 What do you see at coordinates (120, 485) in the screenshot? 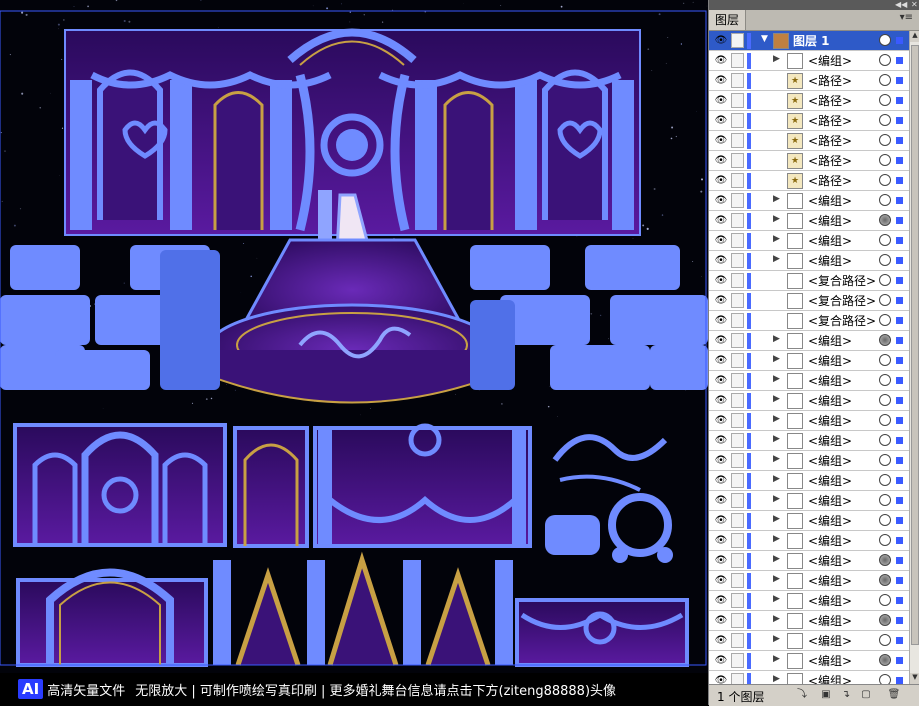
I see `backdrop-panel-small-arch` at bounding box center [120, 485].